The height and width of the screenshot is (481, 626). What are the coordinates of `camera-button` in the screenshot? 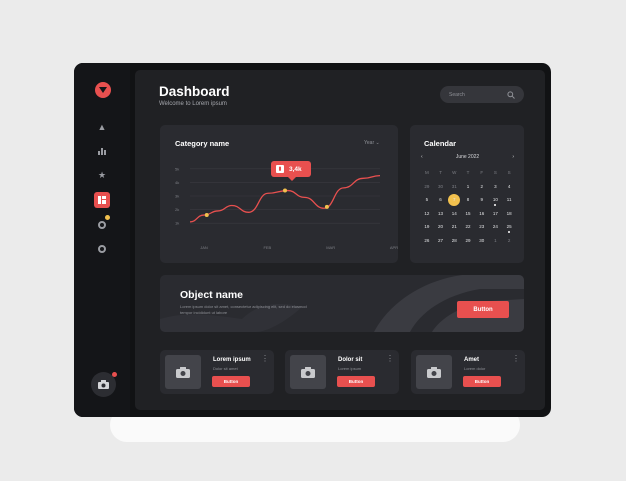 It's located at (104, 384).